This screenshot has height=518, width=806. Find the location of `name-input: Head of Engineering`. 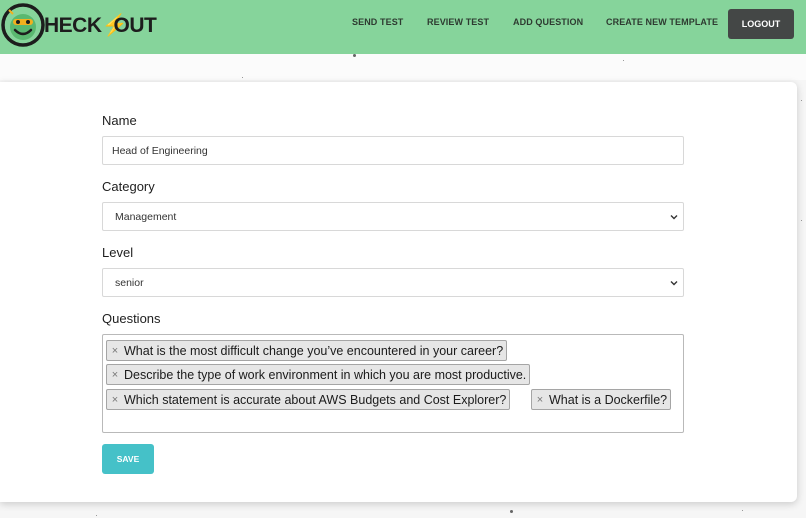

name-input: Head of Engineering is located at coordinates (393, 150).